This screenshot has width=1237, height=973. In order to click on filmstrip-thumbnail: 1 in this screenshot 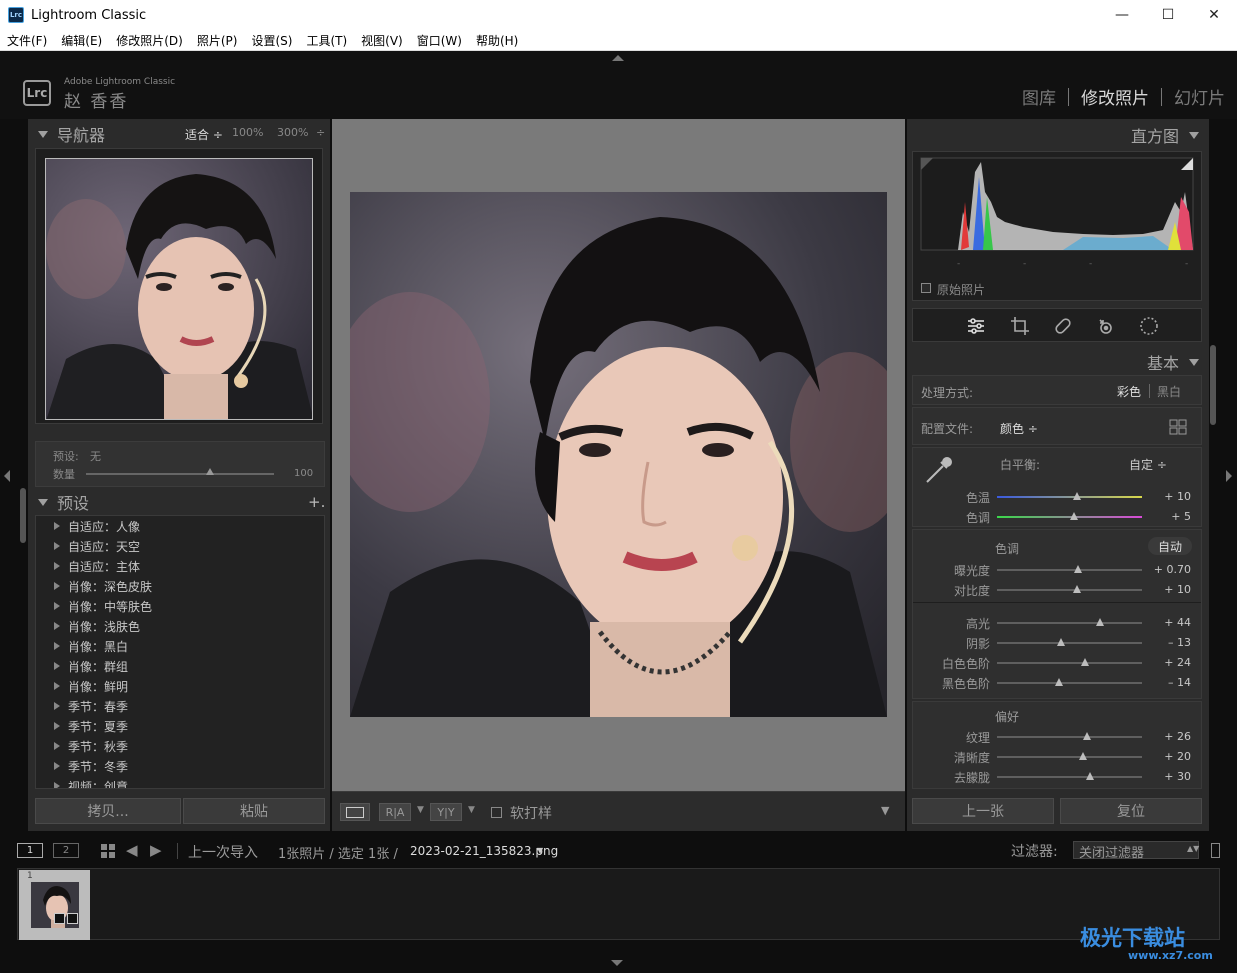, I will do `click(54, 905)`.